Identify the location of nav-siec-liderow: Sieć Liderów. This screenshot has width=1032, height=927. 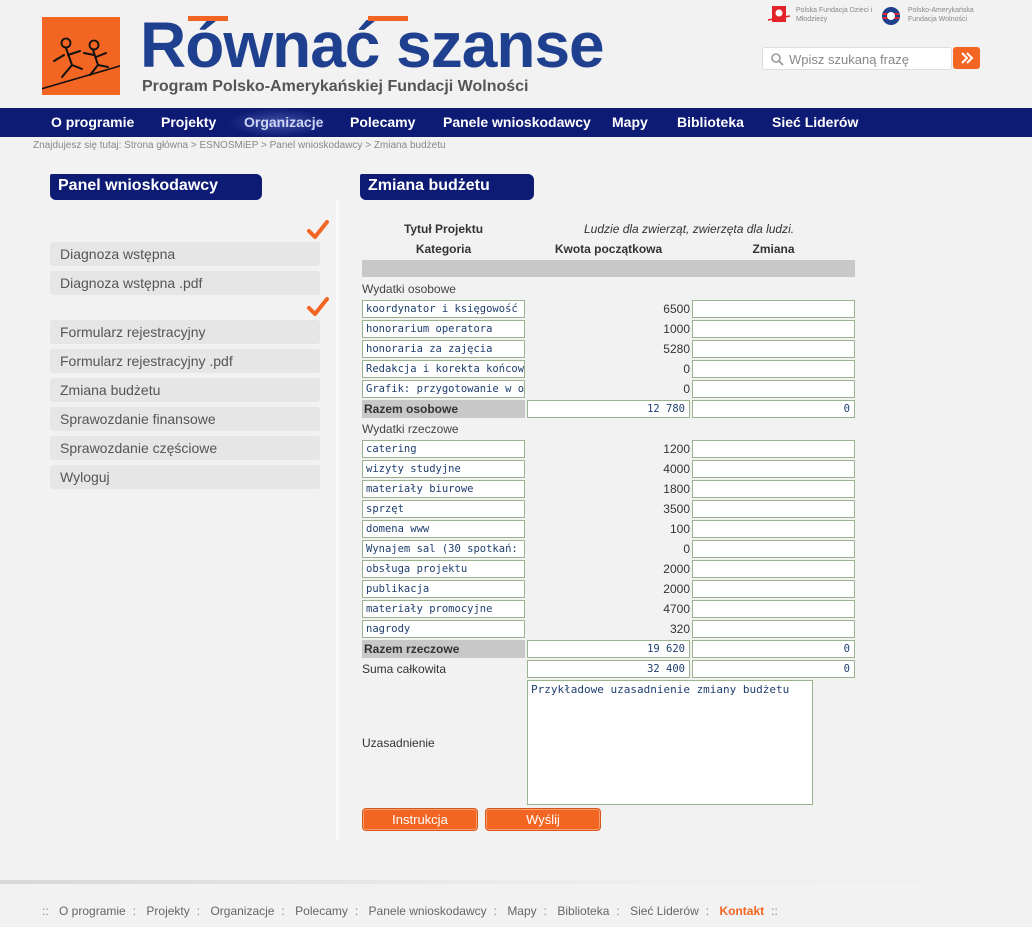
(815, 122).